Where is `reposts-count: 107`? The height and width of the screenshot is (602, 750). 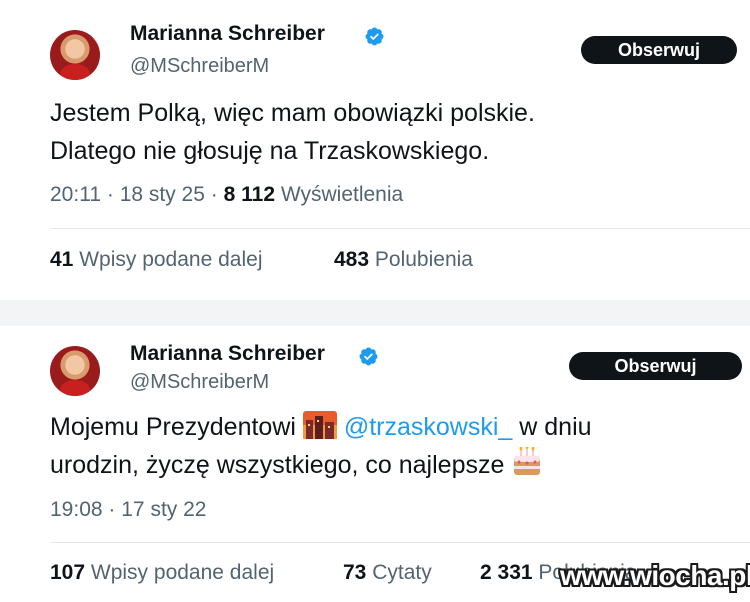
reposts-count: 107 is located at coordinates (68, 572).